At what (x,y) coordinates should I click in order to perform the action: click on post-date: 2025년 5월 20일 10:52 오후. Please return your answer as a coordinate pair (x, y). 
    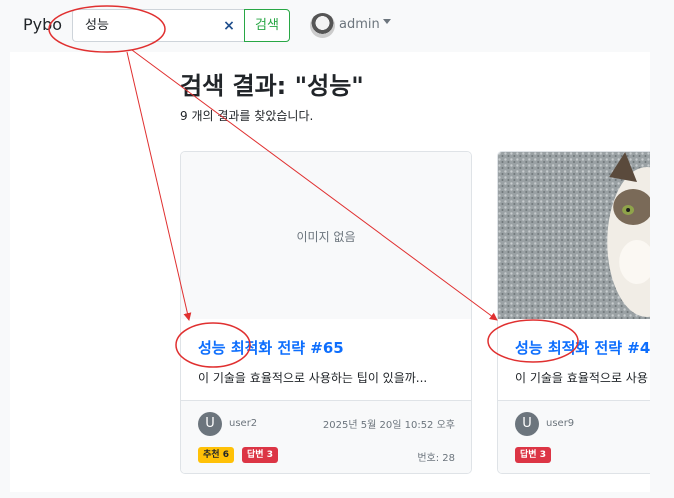
    Looking at the image, I should click on (388, 425).